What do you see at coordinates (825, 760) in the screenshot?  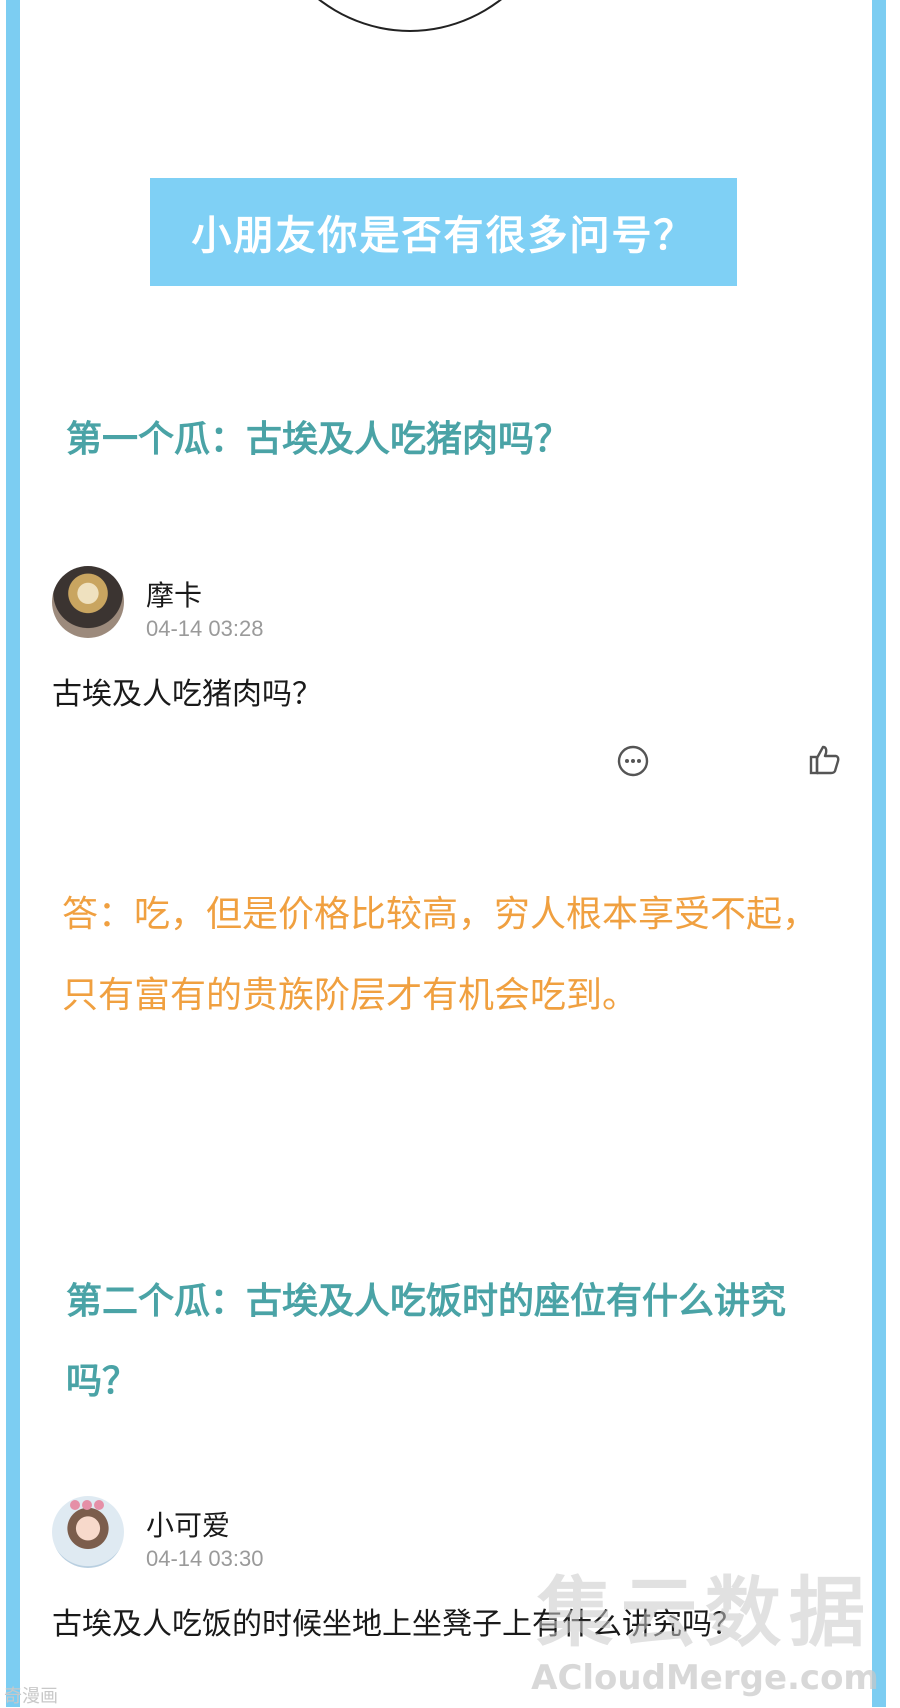 I see `thumbs-up-icon` at bounding box center [825, 760].